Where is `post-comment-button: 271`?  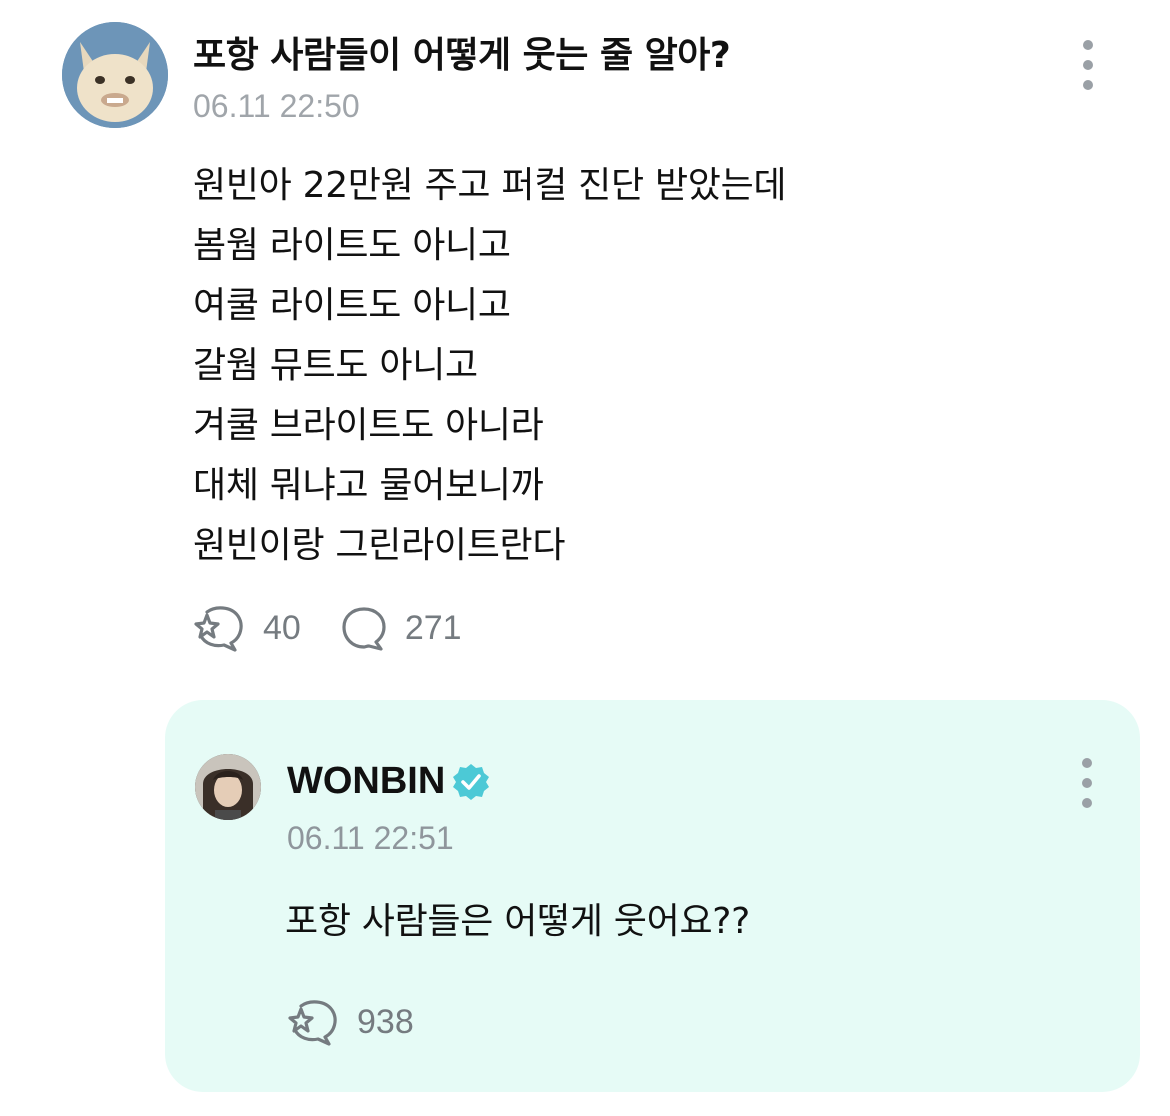
post-comment-button: 271 is located at coordinates (401, 628).